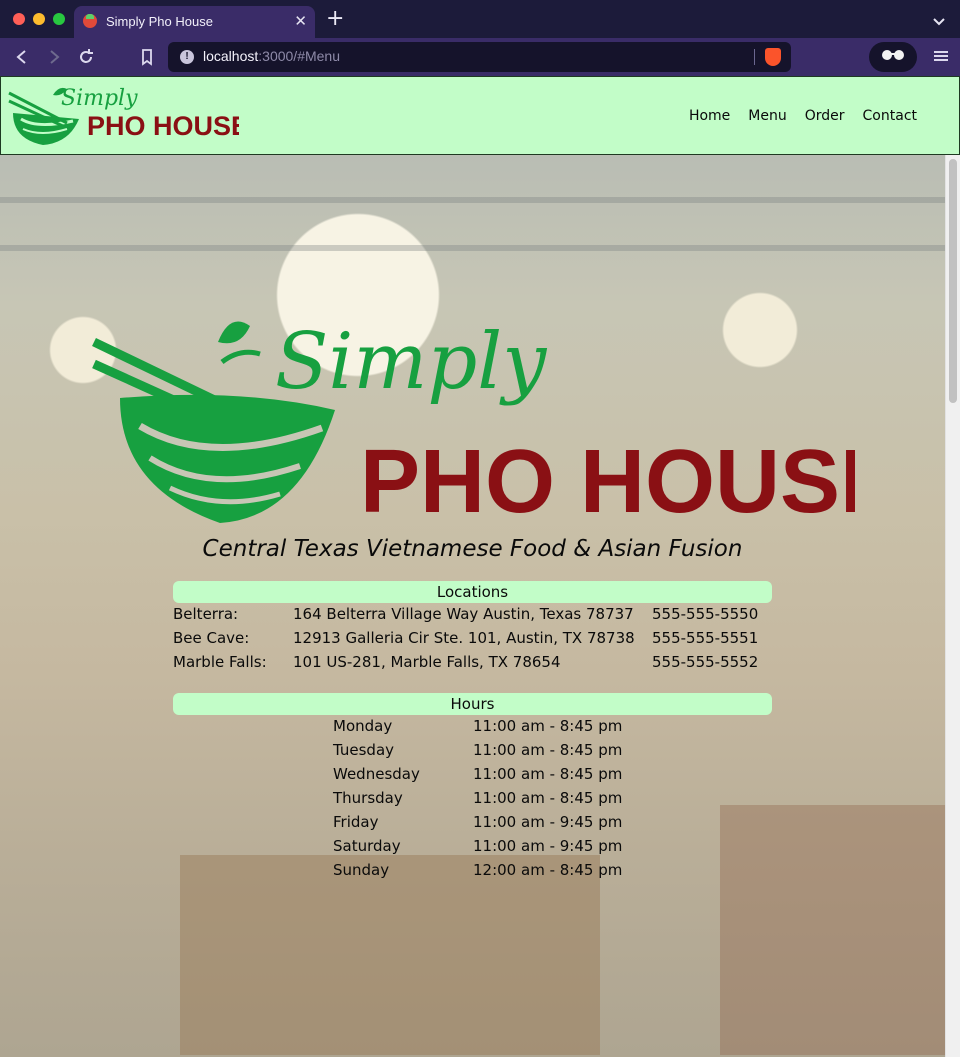  Describe the element at coordinates (356, 822) in the screenshot. I see `hours-day: Friday` at that location.